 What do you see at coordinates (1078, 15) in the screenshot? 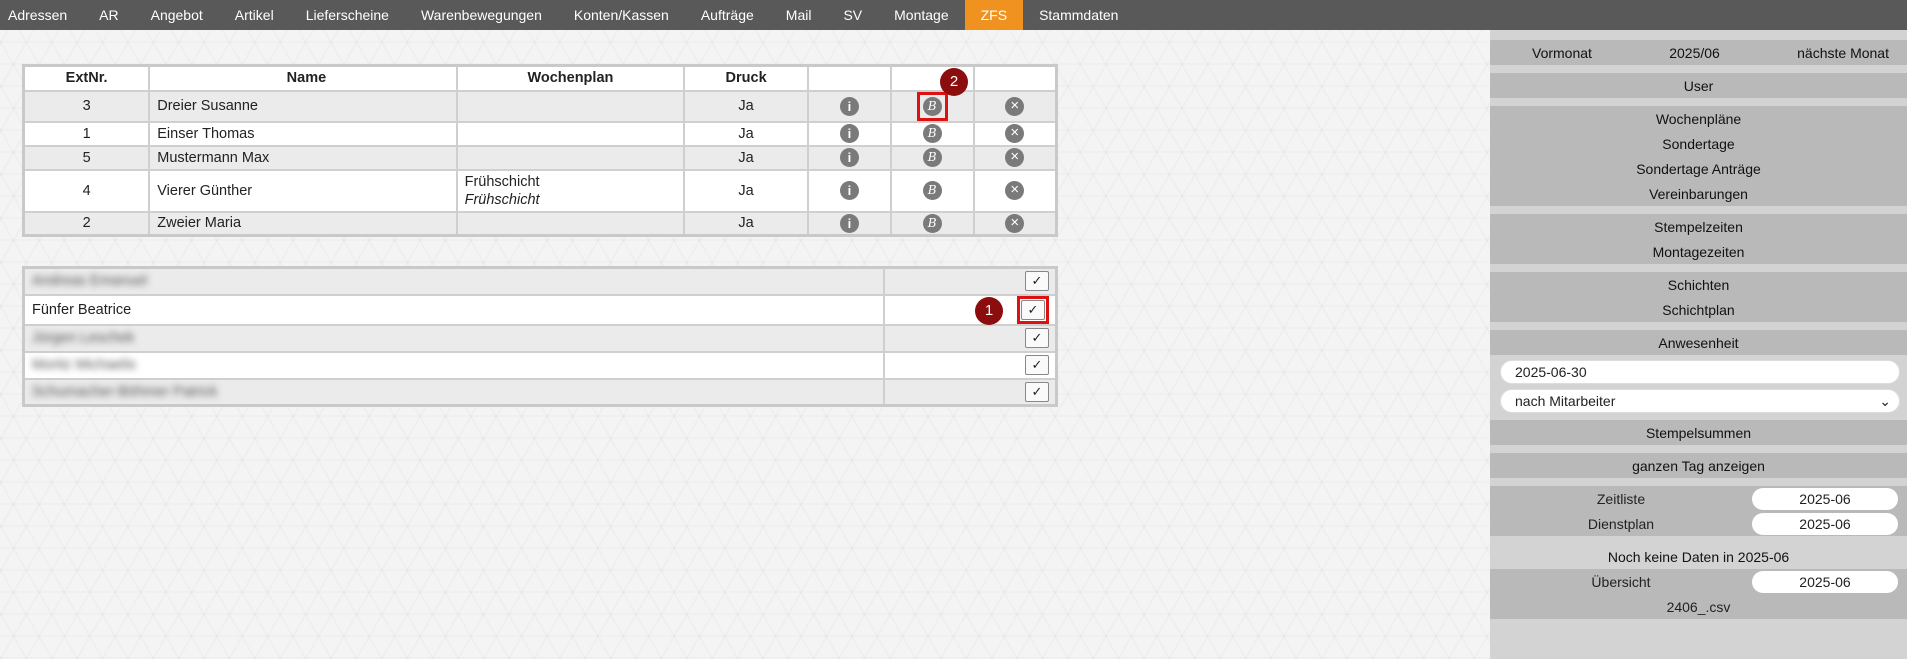
I see `nav-stammdaten: Stammdaten` at bounding box center [1078, 15].